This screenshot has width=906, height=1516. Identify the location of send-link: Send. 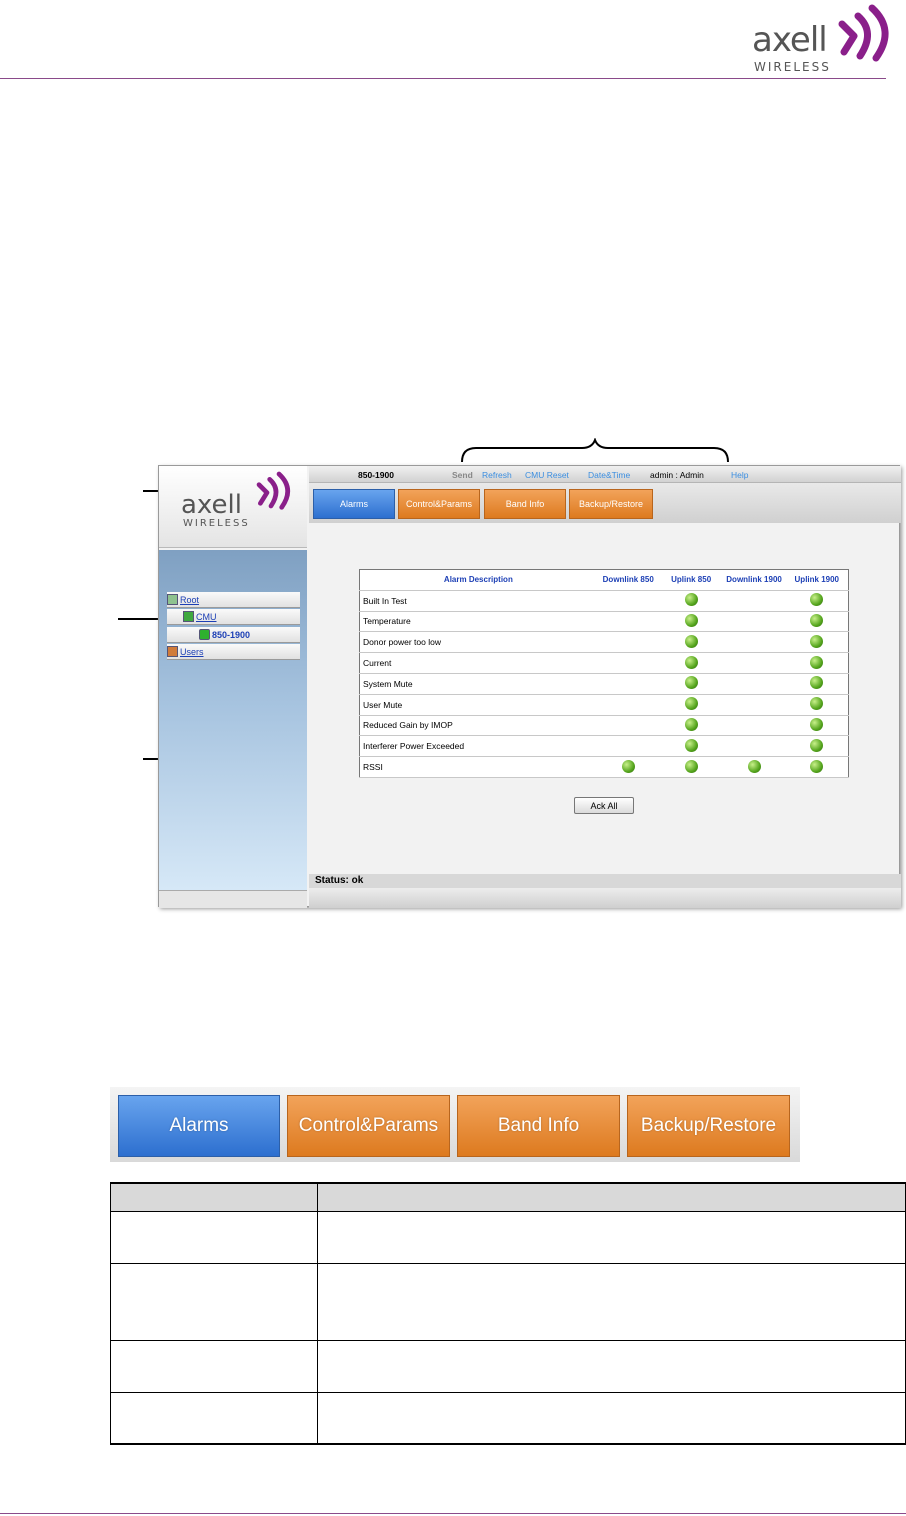
(462, 475).